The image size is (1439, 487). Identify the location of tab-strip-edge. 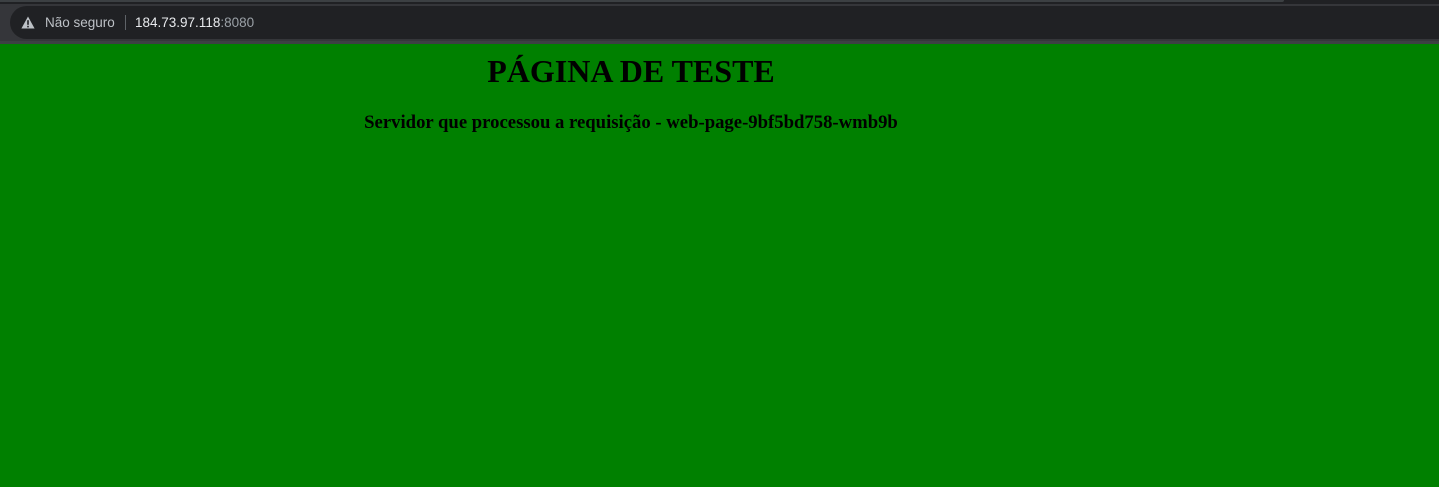
(642, 1).